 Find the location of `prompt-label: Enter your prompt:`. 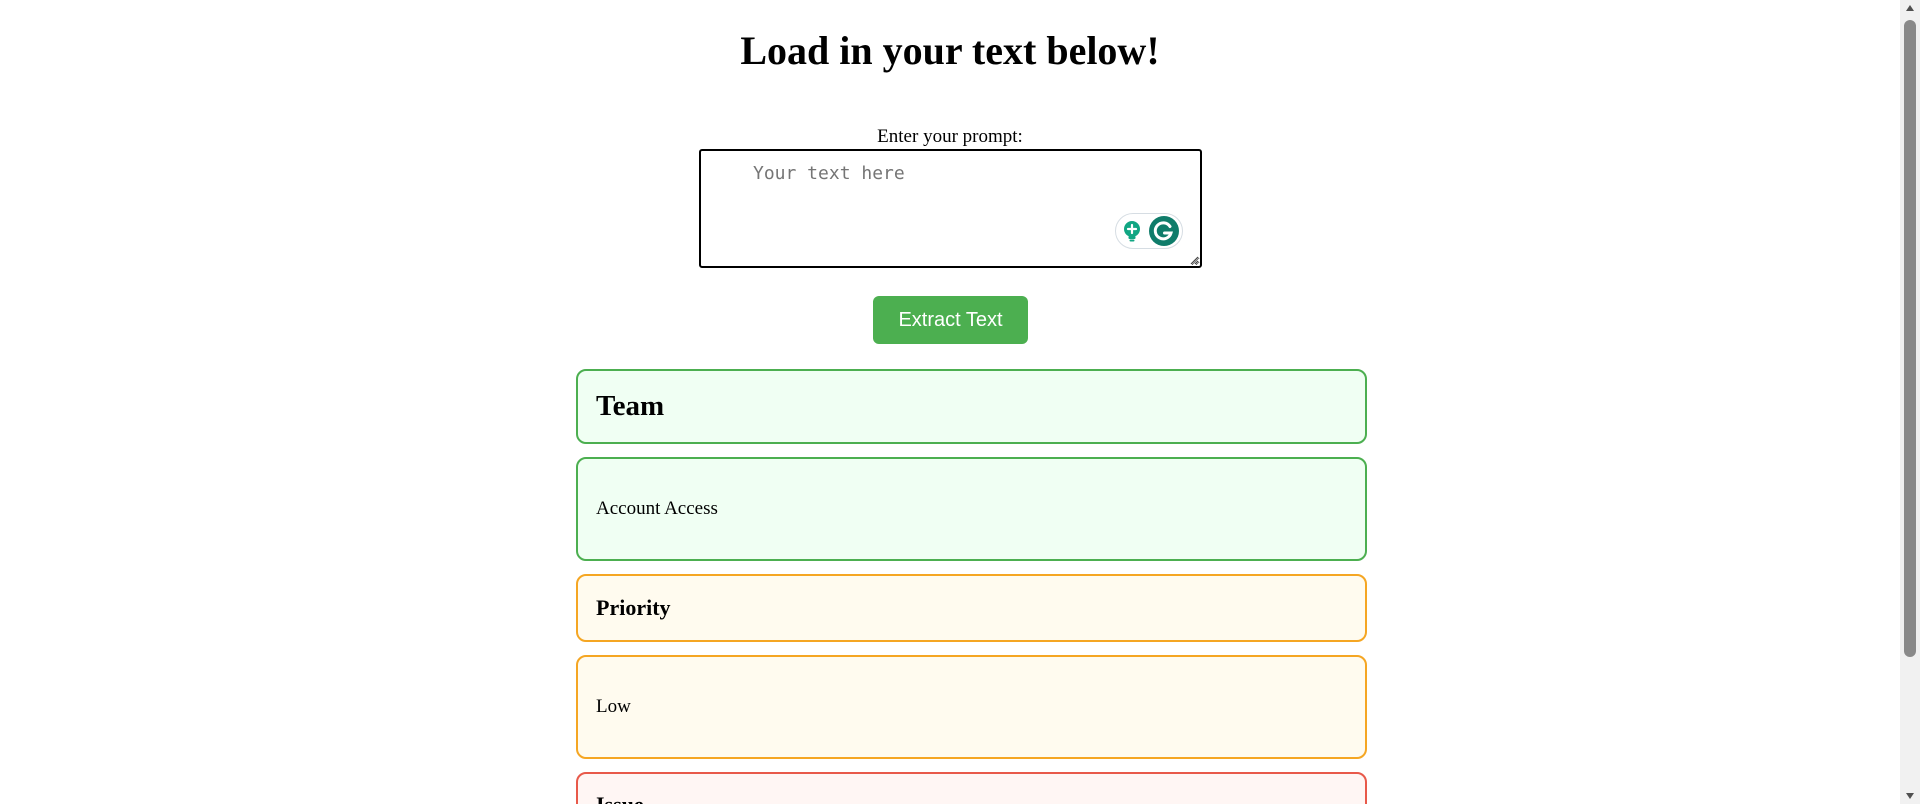

prompt-label: Enter your prompt: is located at coordinates (950, 136).